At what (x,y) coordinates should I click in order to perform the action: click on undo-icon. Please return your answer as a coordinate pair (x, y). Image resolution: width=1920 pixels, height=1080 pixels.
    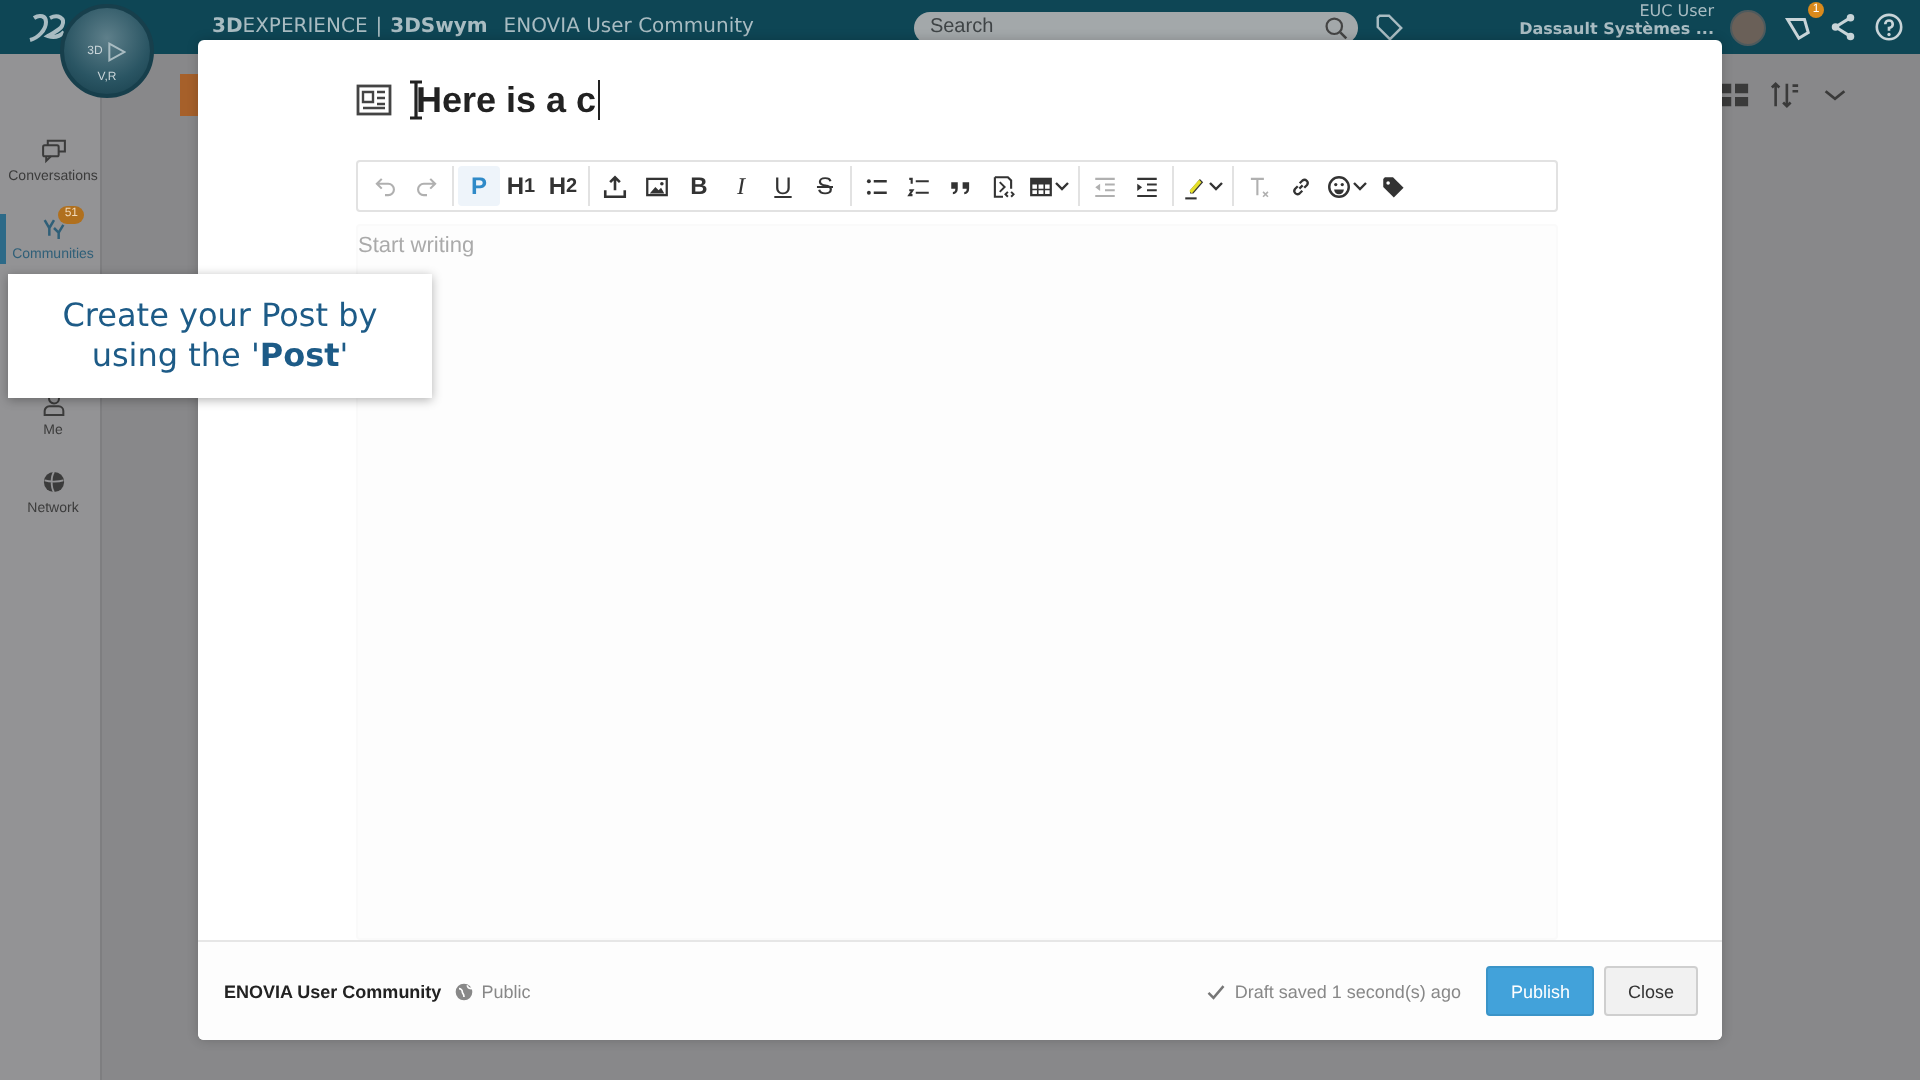
    Looking at the image, I should click on (385, 186).